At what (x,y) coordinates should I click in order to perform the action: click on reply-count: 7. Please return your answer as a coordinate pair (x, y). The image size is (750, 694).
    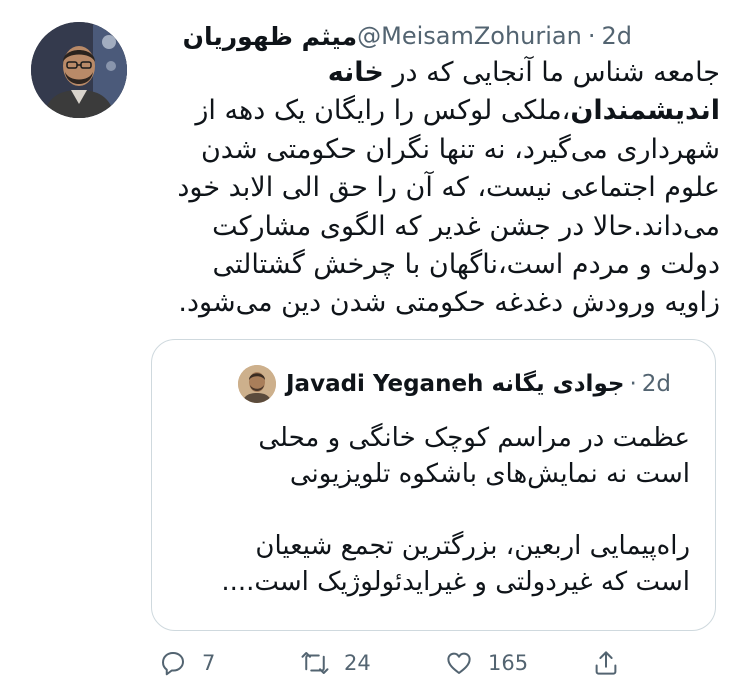
    Looking at the image, I should click on (209, 663).